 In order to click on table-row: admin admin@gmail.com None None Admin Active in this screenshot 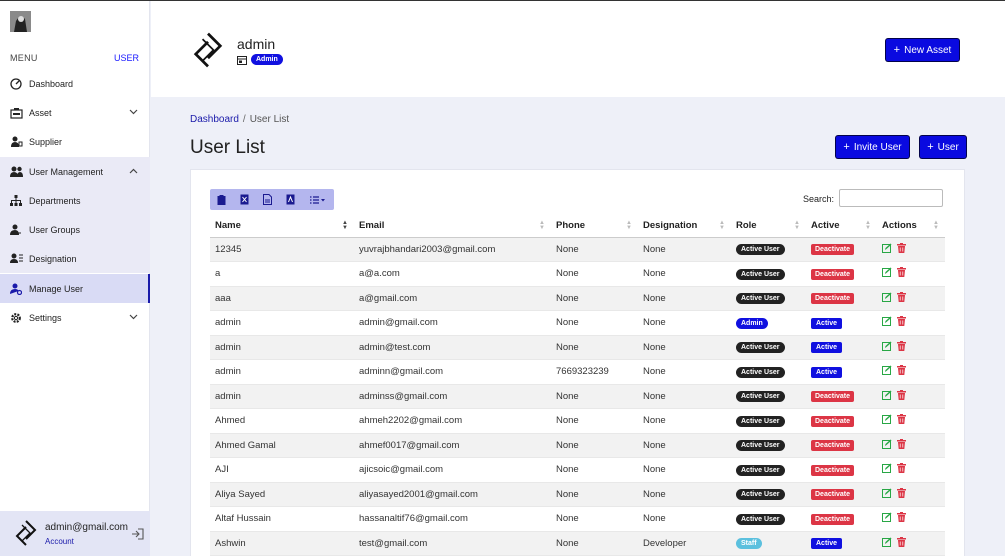, I will do `click(577, 323)`.